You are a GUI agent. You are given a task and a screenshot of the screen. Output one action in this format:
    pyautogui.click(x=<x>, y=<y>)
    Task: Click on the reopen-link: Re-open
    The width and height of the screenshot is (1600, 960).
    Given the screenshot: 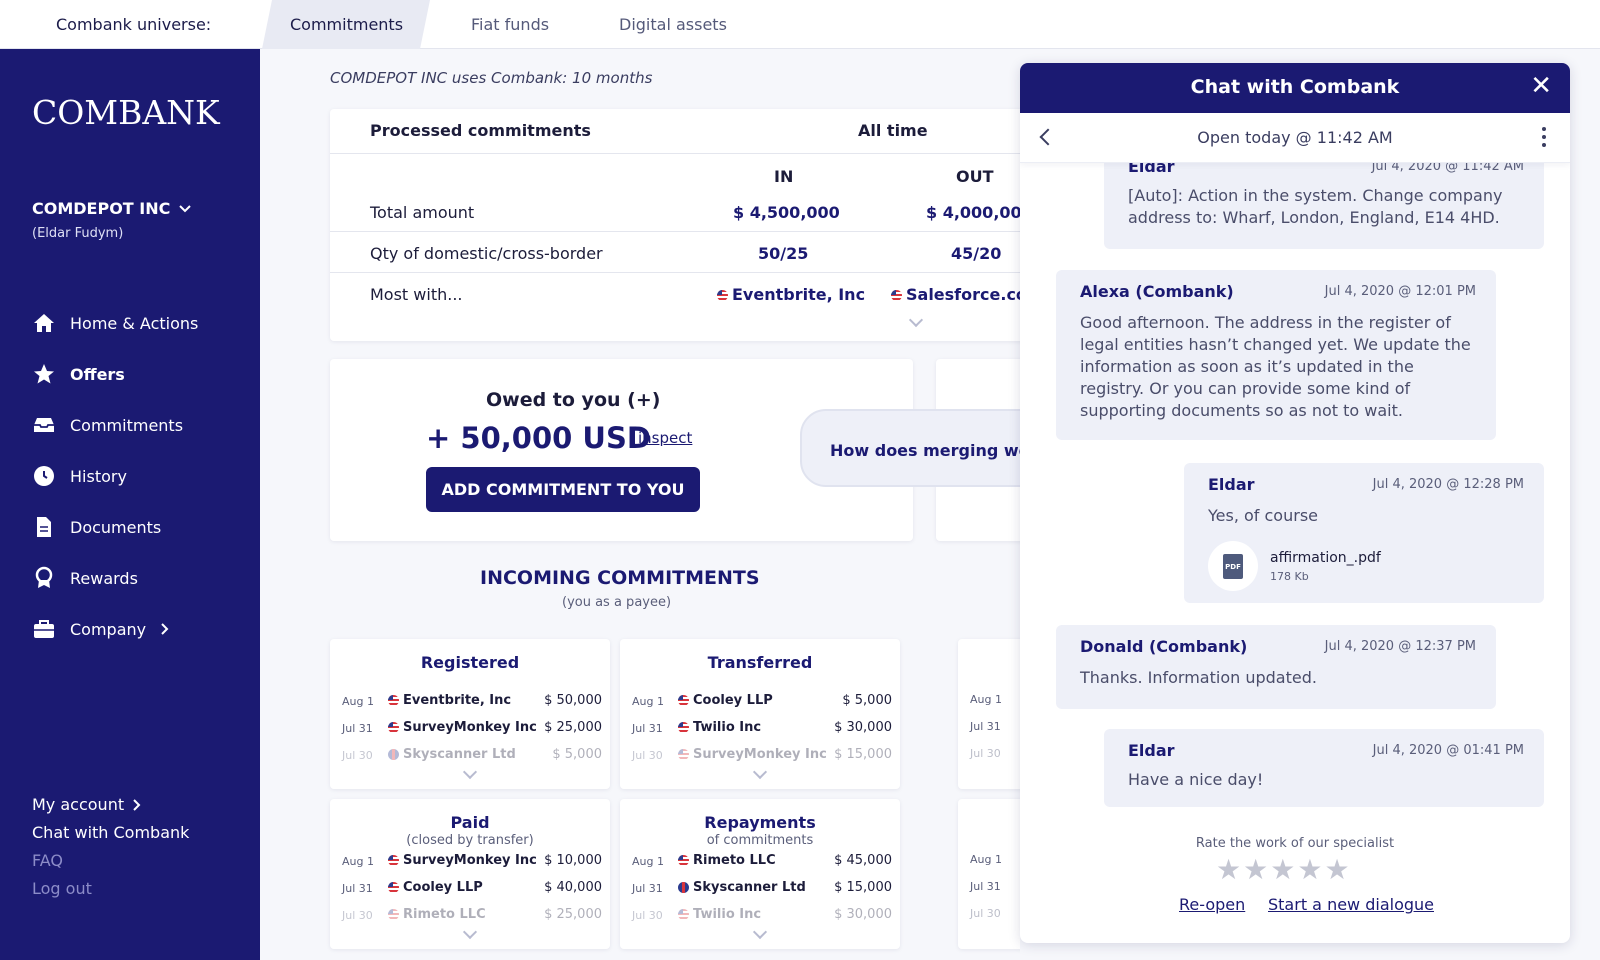 What is the action you would take?
    pyautogui.click(x=1212, y=904)
    